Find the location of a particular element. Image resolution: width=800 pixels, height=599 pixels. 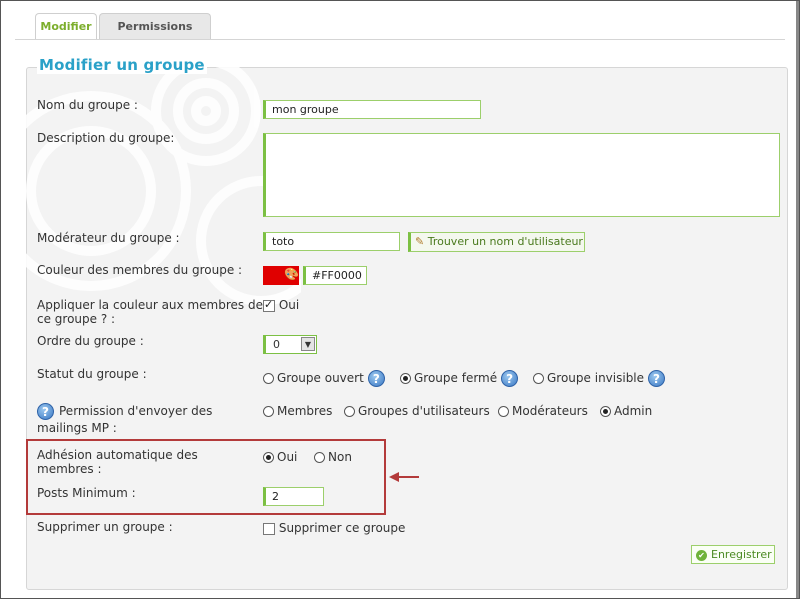

color-picker-icon: 🎨 is located at coordinates (291, 274).